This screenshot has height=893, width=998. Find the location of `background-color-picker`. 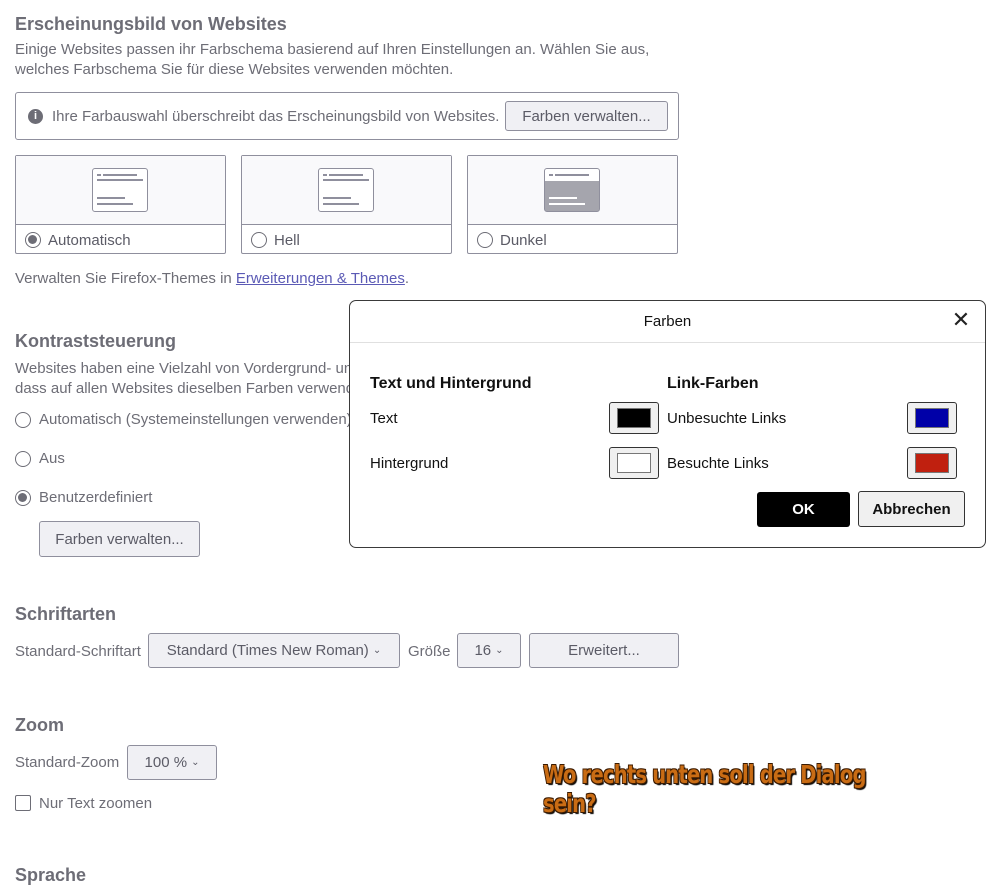

background-color-picker is located at coordinates (634, 463).